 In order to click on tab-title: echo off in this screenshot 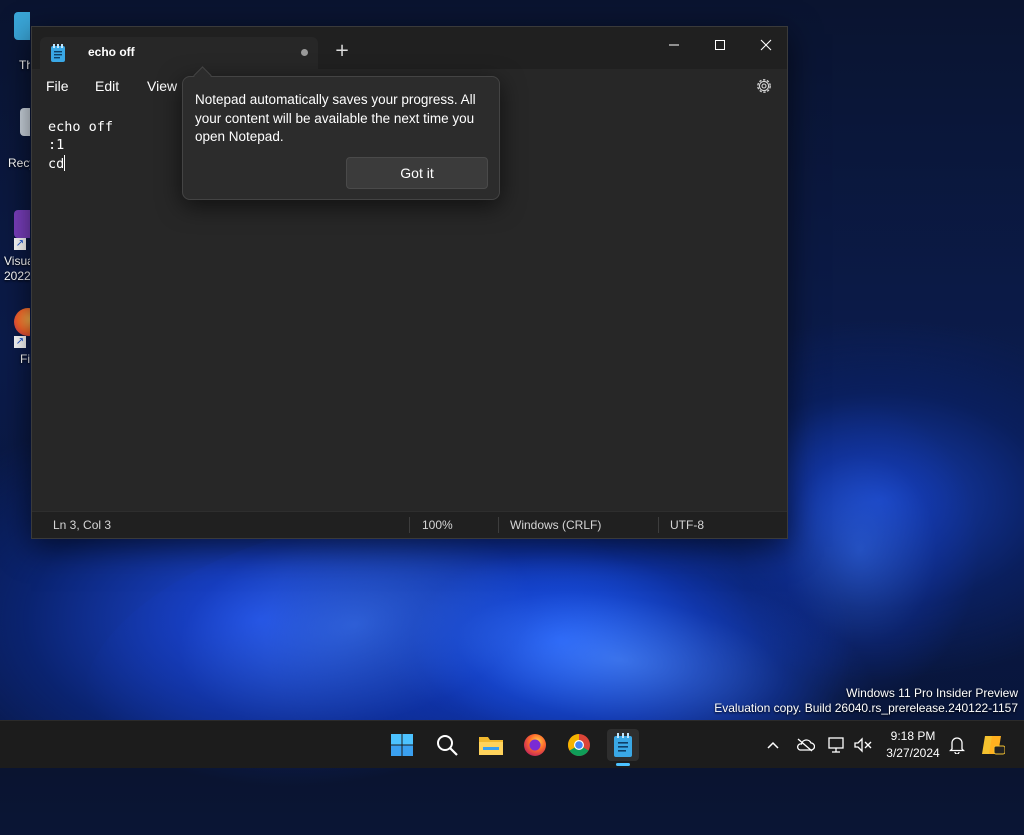, I will do `click(111, 52)`.